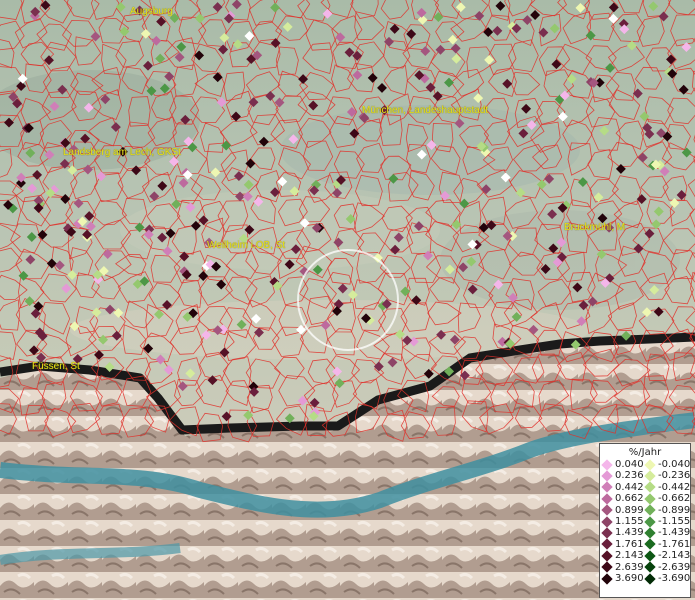 The image size is (695, 600). I want to click on legend-label: 1.439, so click(629, 533).